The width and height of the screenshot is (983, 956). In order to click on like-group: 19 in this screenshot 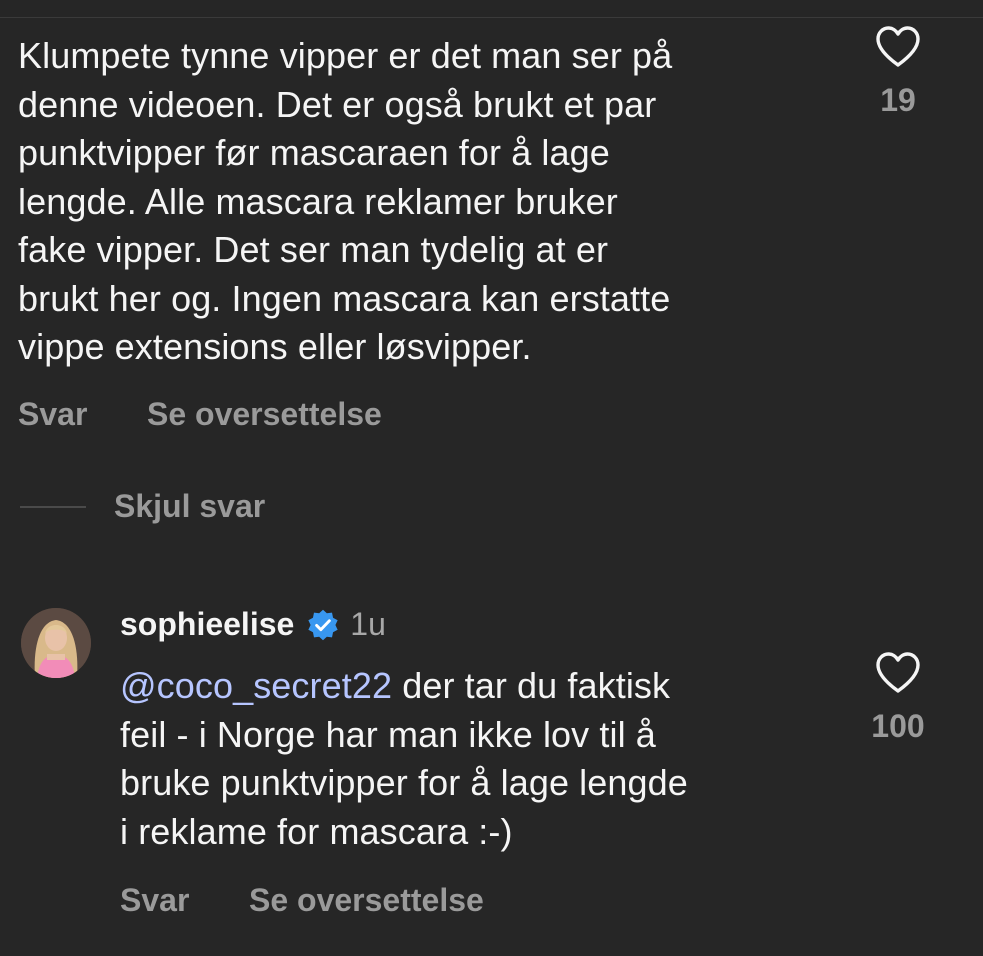, I will do `click(898, 71)`.